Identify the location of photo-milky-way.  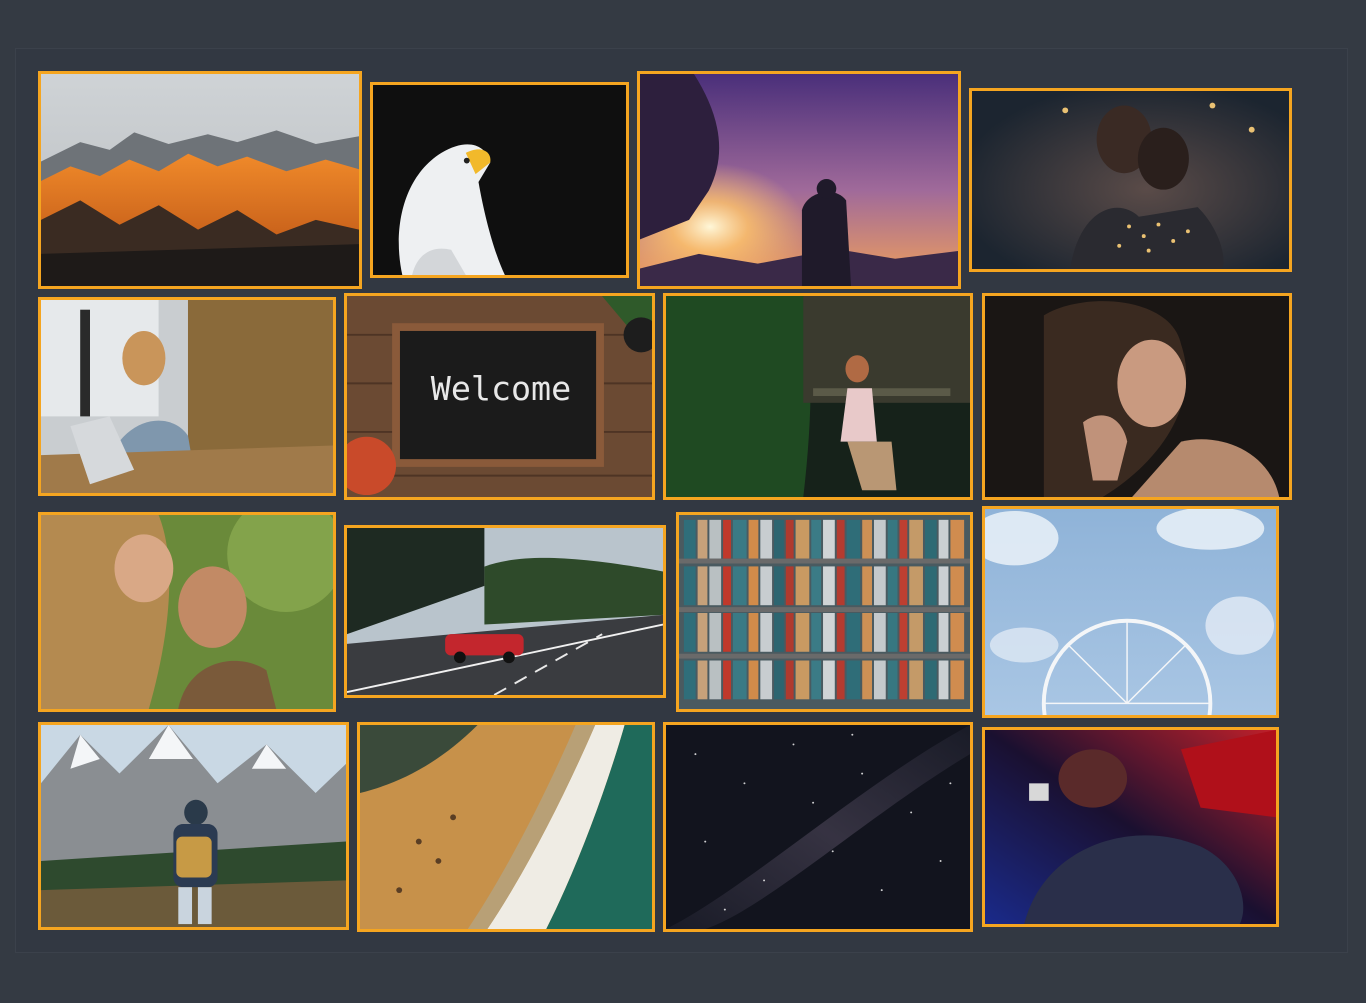
(818, 827).